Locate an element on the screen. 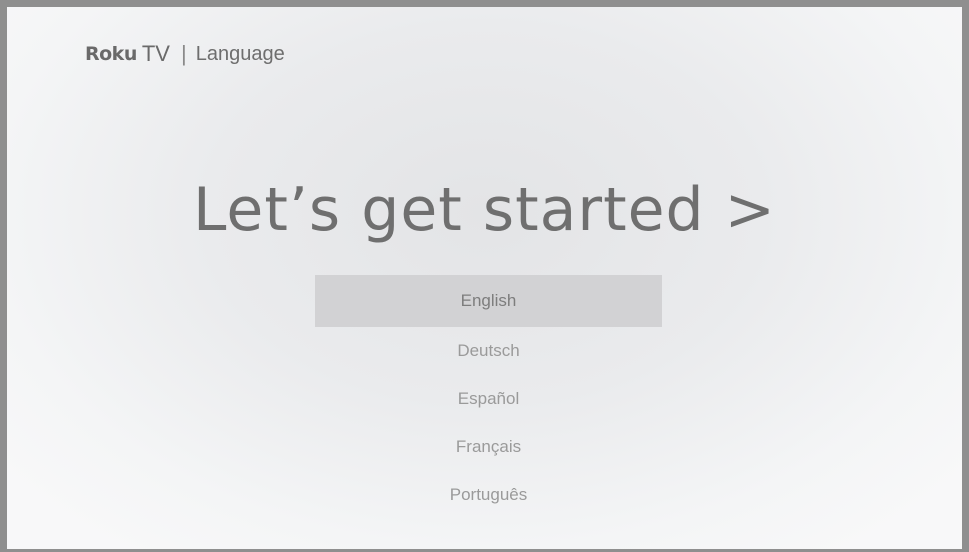 This screenshot has height=552, width=969. language-option-deutsch: Deutsch is located at coordinates (488, 351).